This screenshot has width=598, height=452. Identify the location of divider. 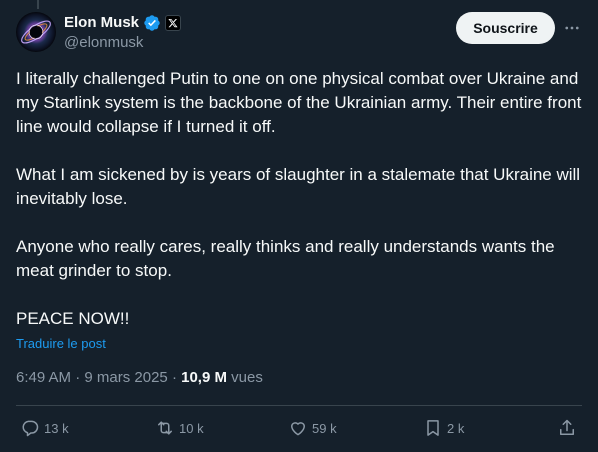
(299, 405).